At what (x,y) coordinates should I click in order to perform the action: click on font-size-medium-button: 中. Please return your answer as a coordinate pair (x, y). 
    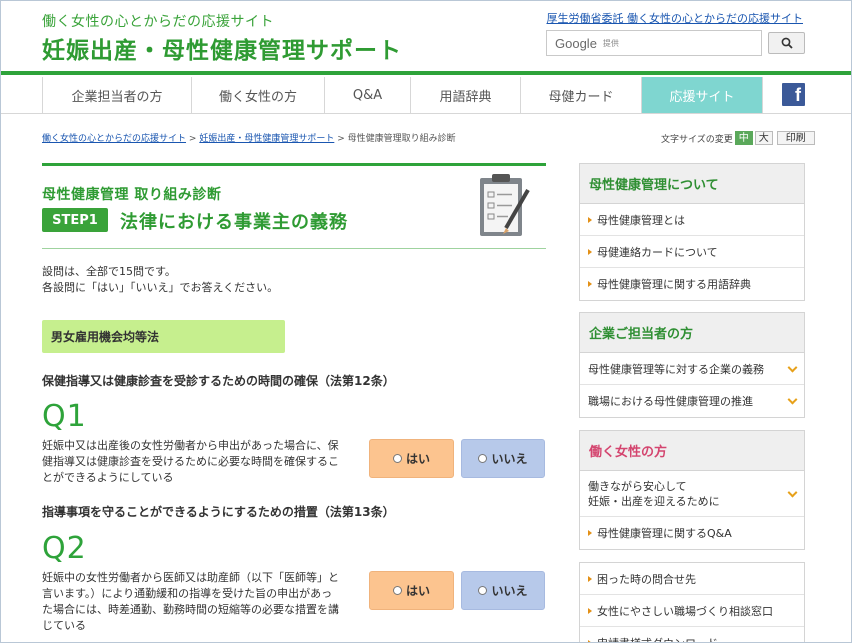
    Looking at the image, I should click on (743, 138).